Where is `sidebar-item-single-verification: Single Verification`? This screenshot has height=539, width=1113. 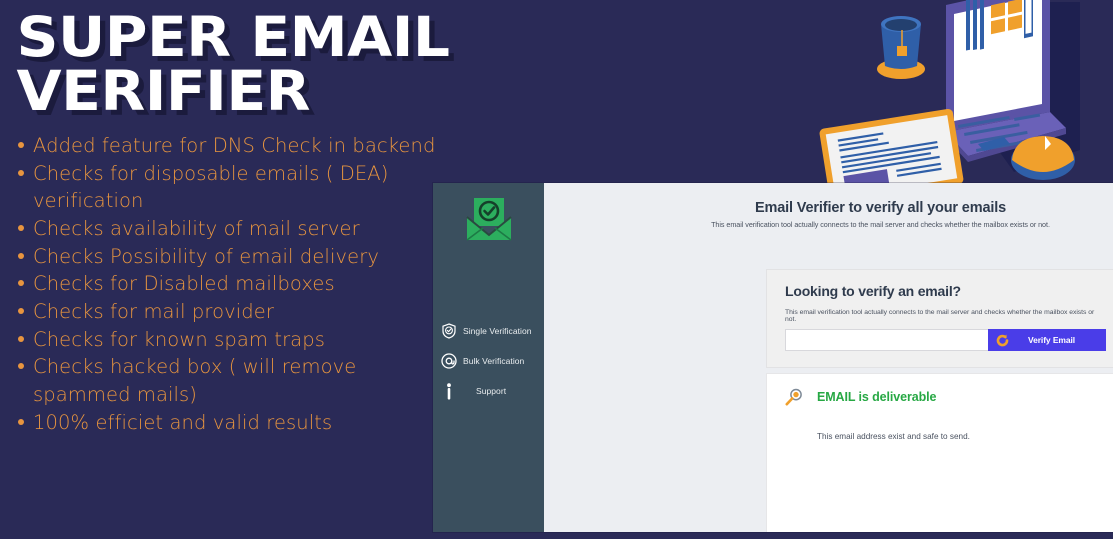
sidebar-item-single-verification: Single Verification is located at coordinates (488, 331).